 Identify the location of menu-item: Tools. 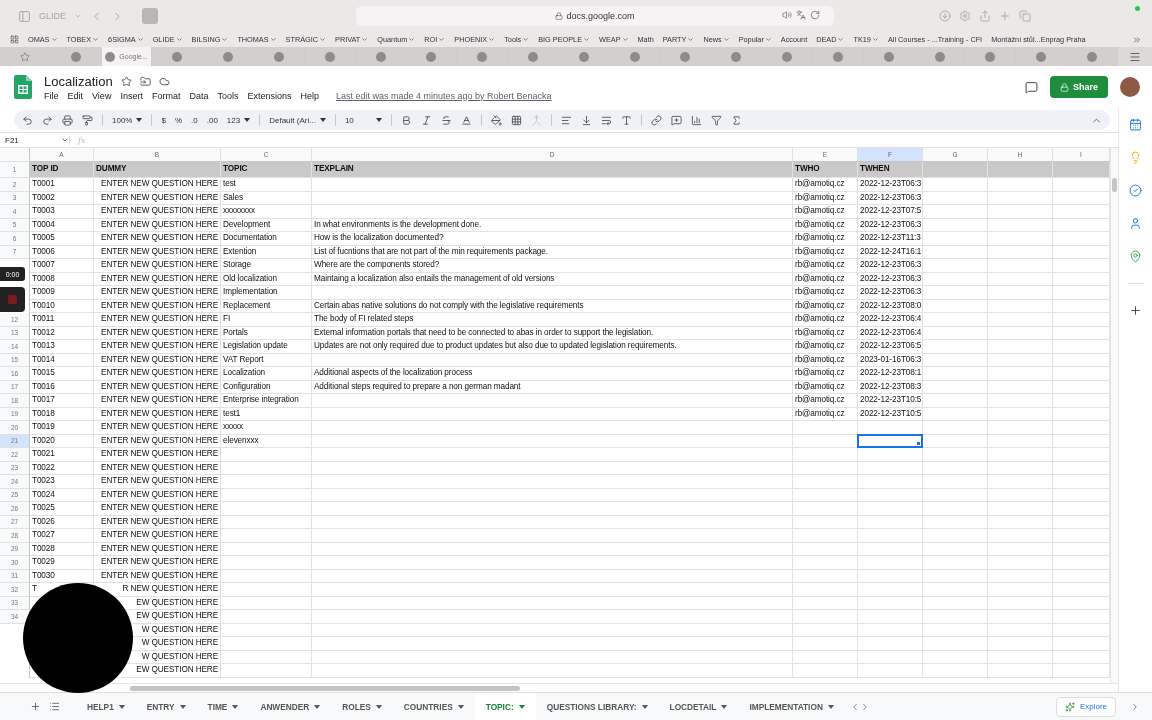
(228, 95).